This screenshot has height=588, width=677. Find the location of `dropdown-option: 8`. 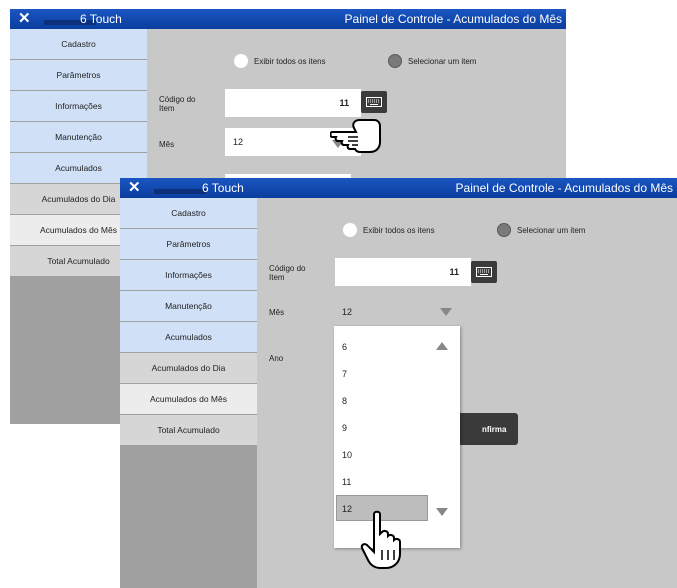

dropdown-option: 8 is located at coordinates (344, 401).